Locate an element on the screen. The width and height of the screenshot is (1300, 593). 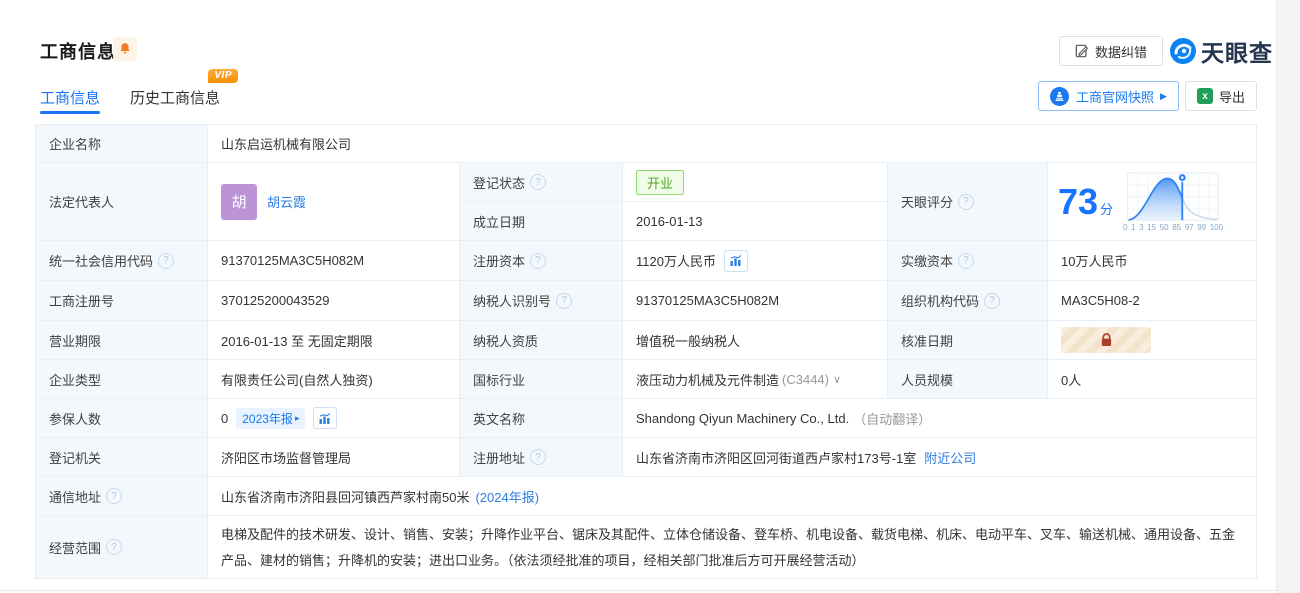
field-value-reg-address: 山东省济南市济阳区回河街道西卢家村173号-1室 附近公司 is located at coordinates (939, 457).